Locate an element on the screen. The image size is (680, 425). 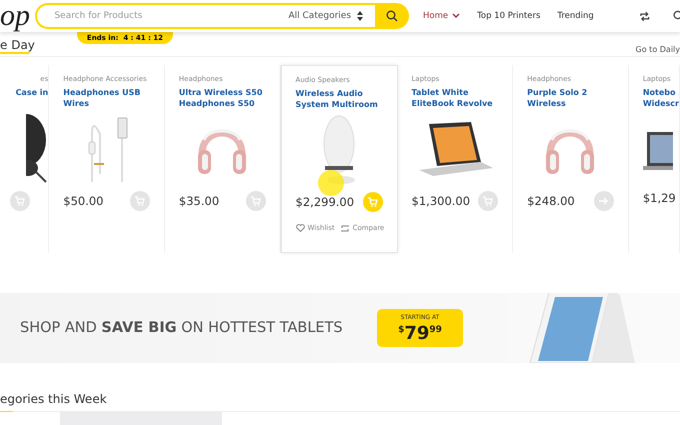
product-price: $1,29 is located at coordinates (659, 198).